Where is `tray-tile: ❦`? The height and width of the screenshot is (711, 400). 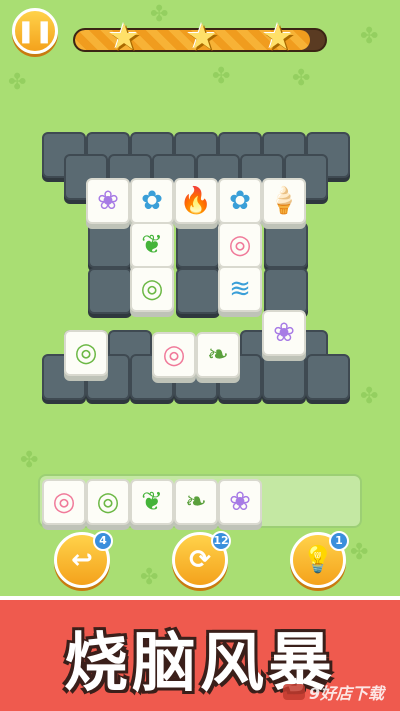 tray-tile: ❦ is located at coordinates (152, 502).